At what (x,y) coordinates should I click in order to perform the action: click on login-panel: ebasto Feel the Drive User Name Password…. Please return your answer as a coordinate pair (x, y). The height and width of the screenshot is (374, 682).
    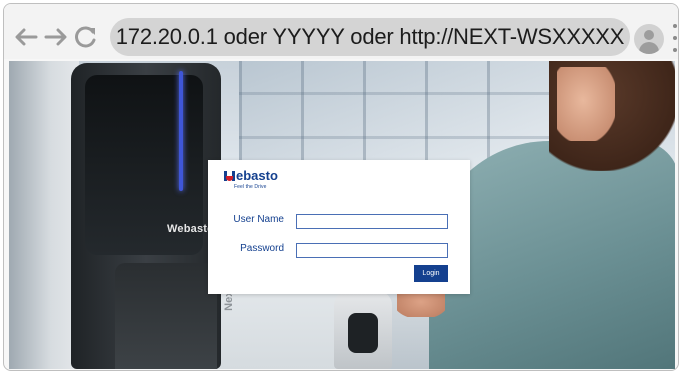
    Looking at the image, I should click on (339, 227).